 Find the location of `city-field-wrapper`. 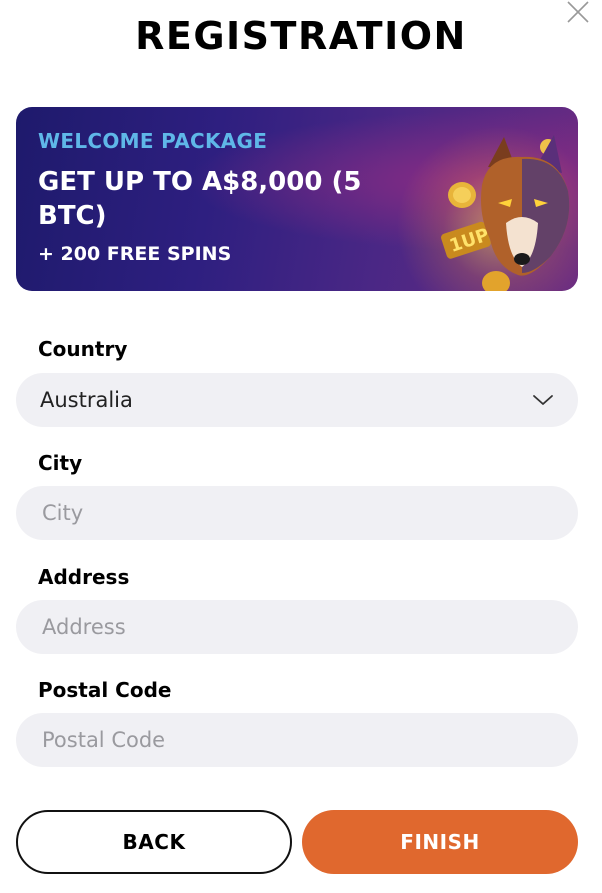

city-field-wrapper is located at coordinates (297, 513).